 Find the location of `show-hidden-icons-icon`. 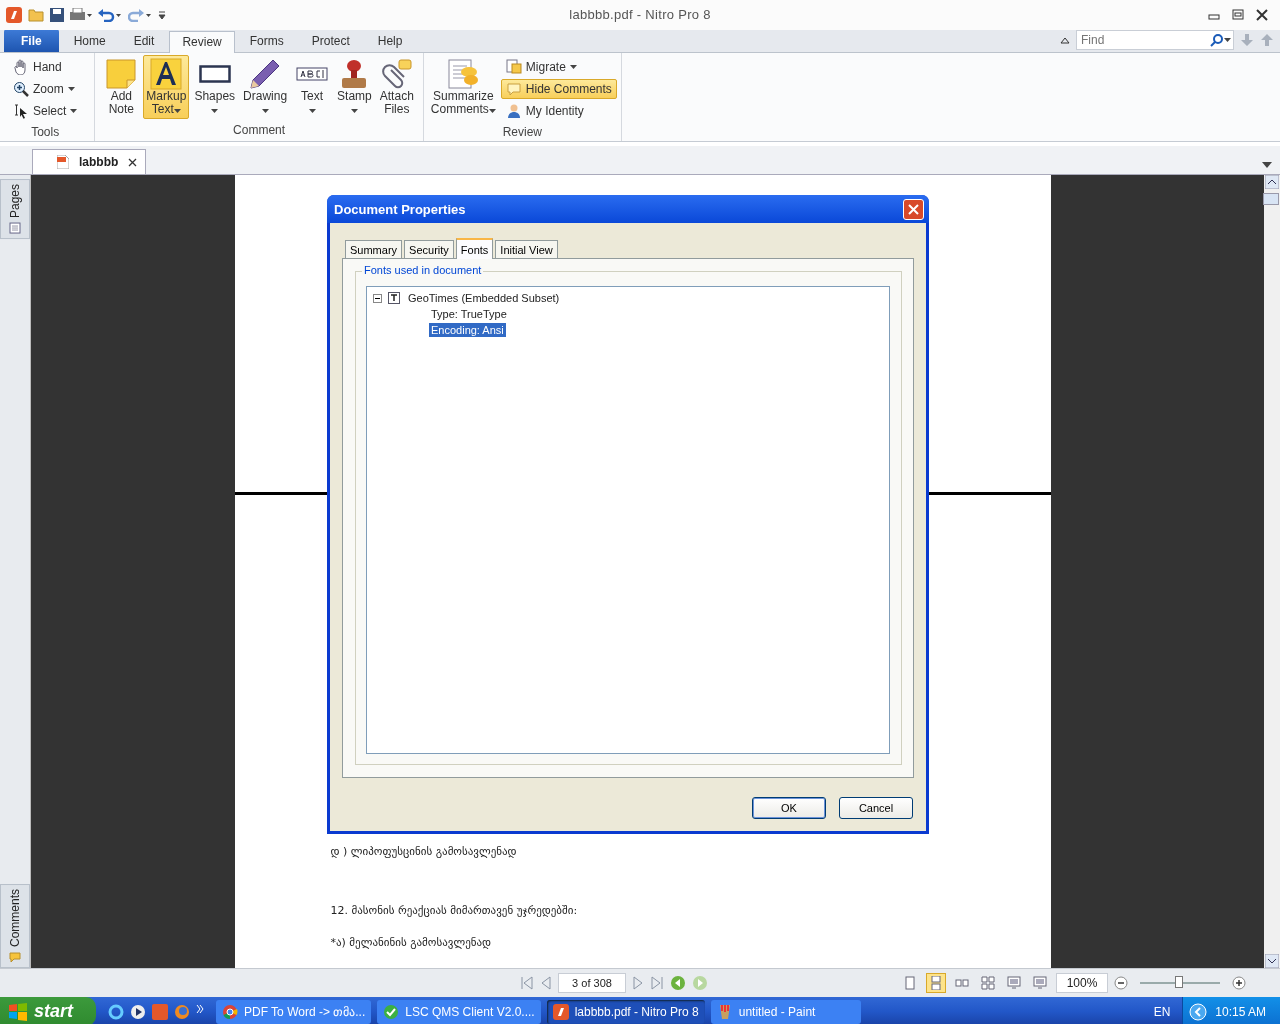

show-hidden-icons-icon is located at coordinates (1198, 1011).